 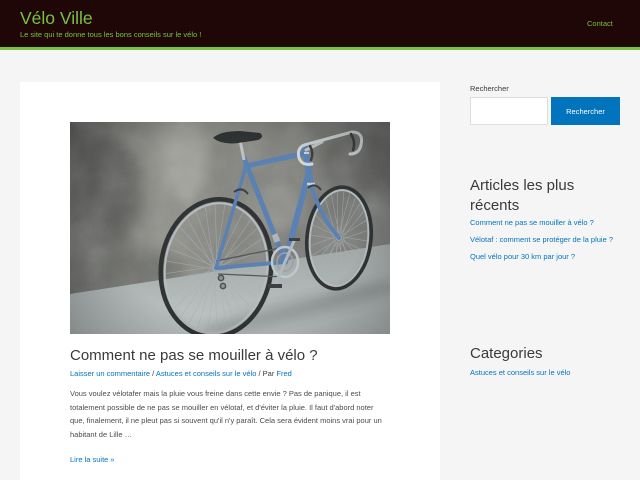 I want to click on nav-item-contact: Contact, so click(x=600, y=24).